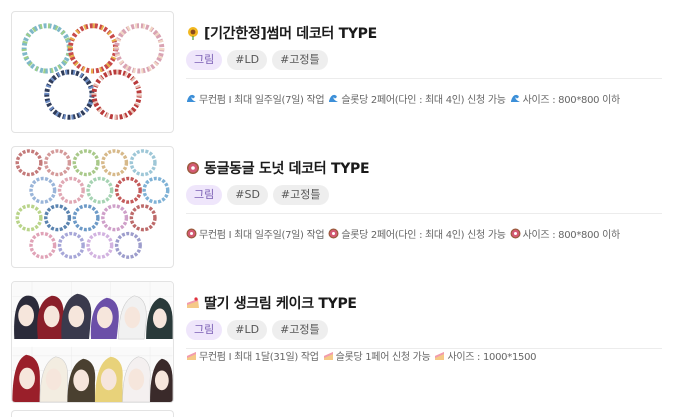  Describe the element at coordinates (247, 195) in the screenshot. I see `tag-style: #SD` at that location.